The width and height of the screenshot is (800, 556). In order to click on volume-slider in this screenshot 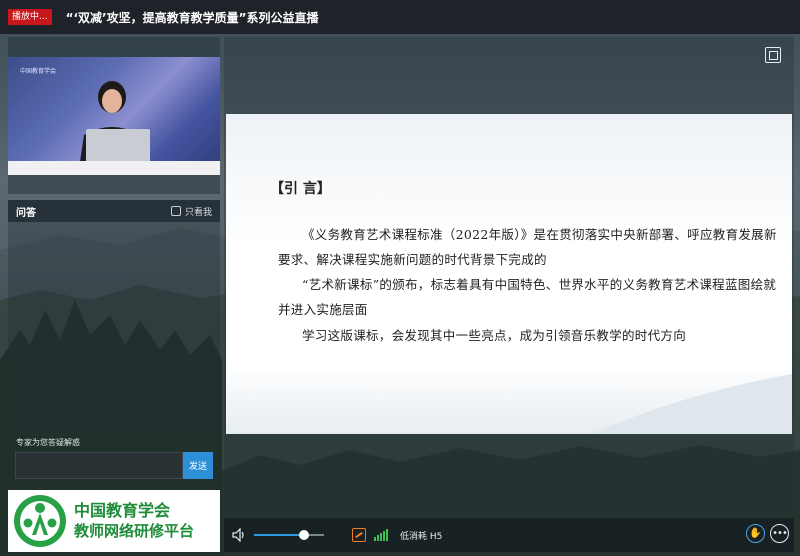, I will do `click(289, 535)`.